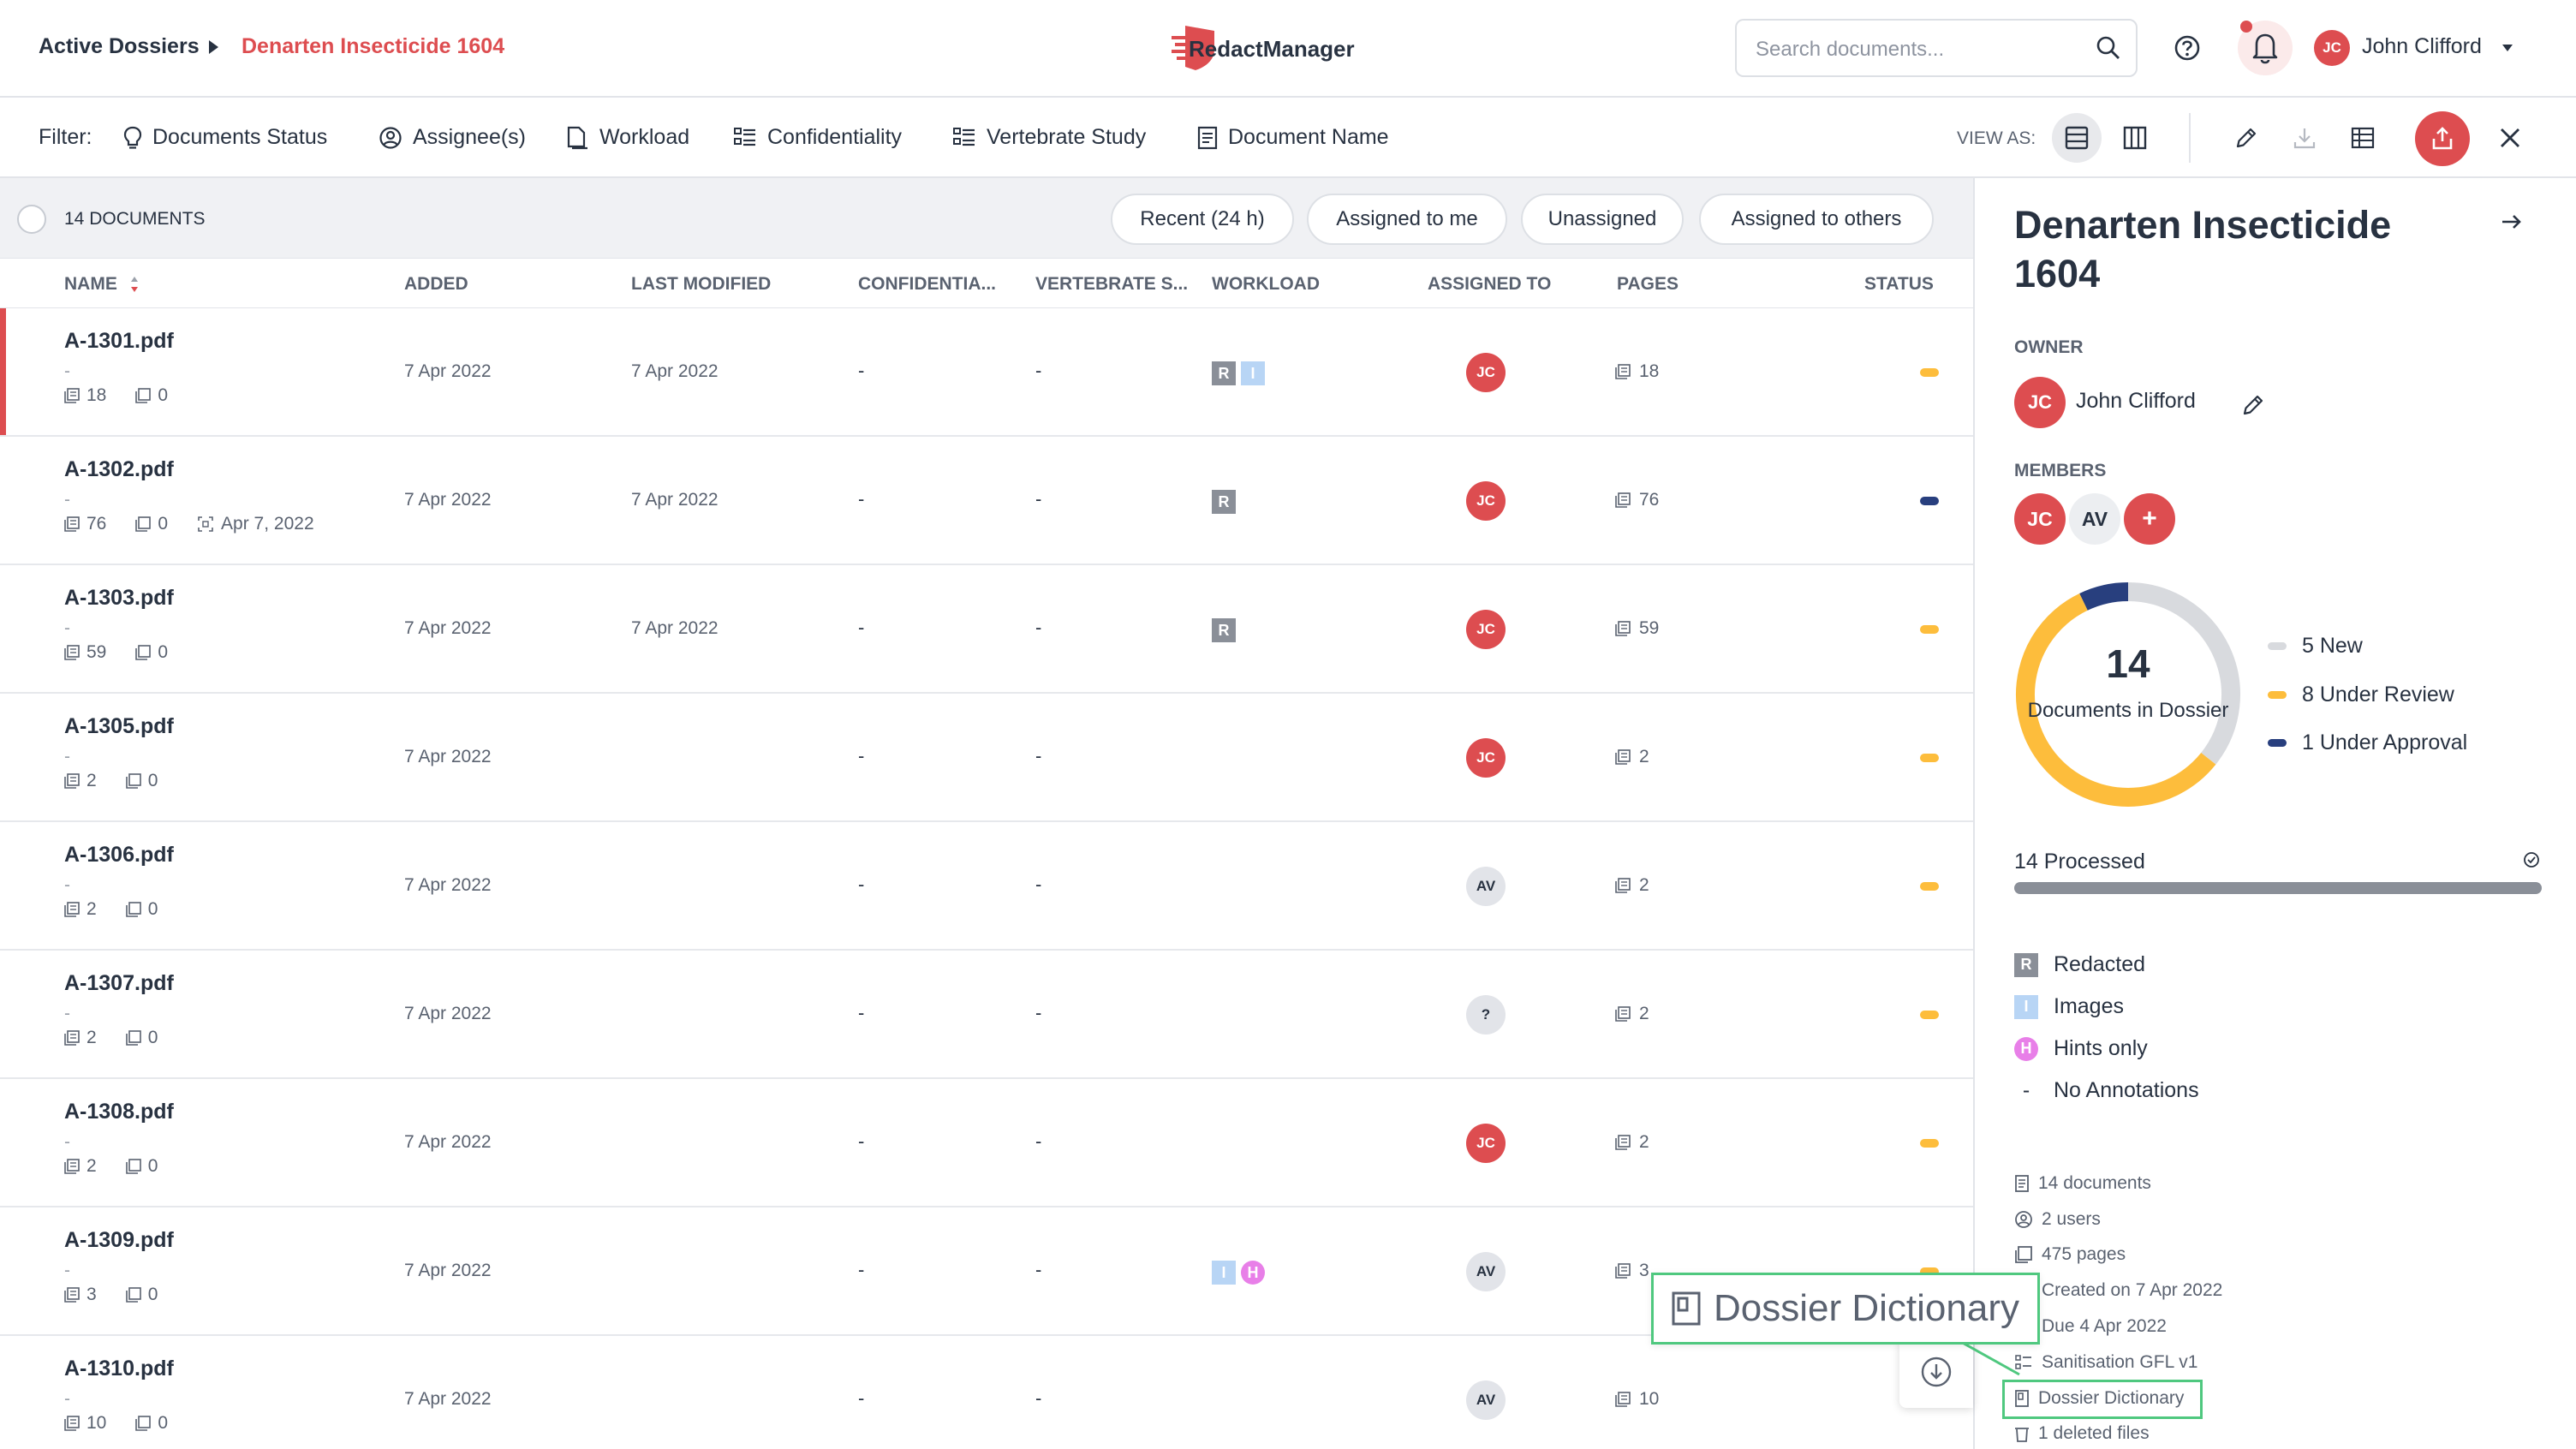 Image resolution: width=2576 pixels, height=1449 pixels. Describe the element at coordinates (2363, 138) in the screenshot. I see `report-button` at that location.